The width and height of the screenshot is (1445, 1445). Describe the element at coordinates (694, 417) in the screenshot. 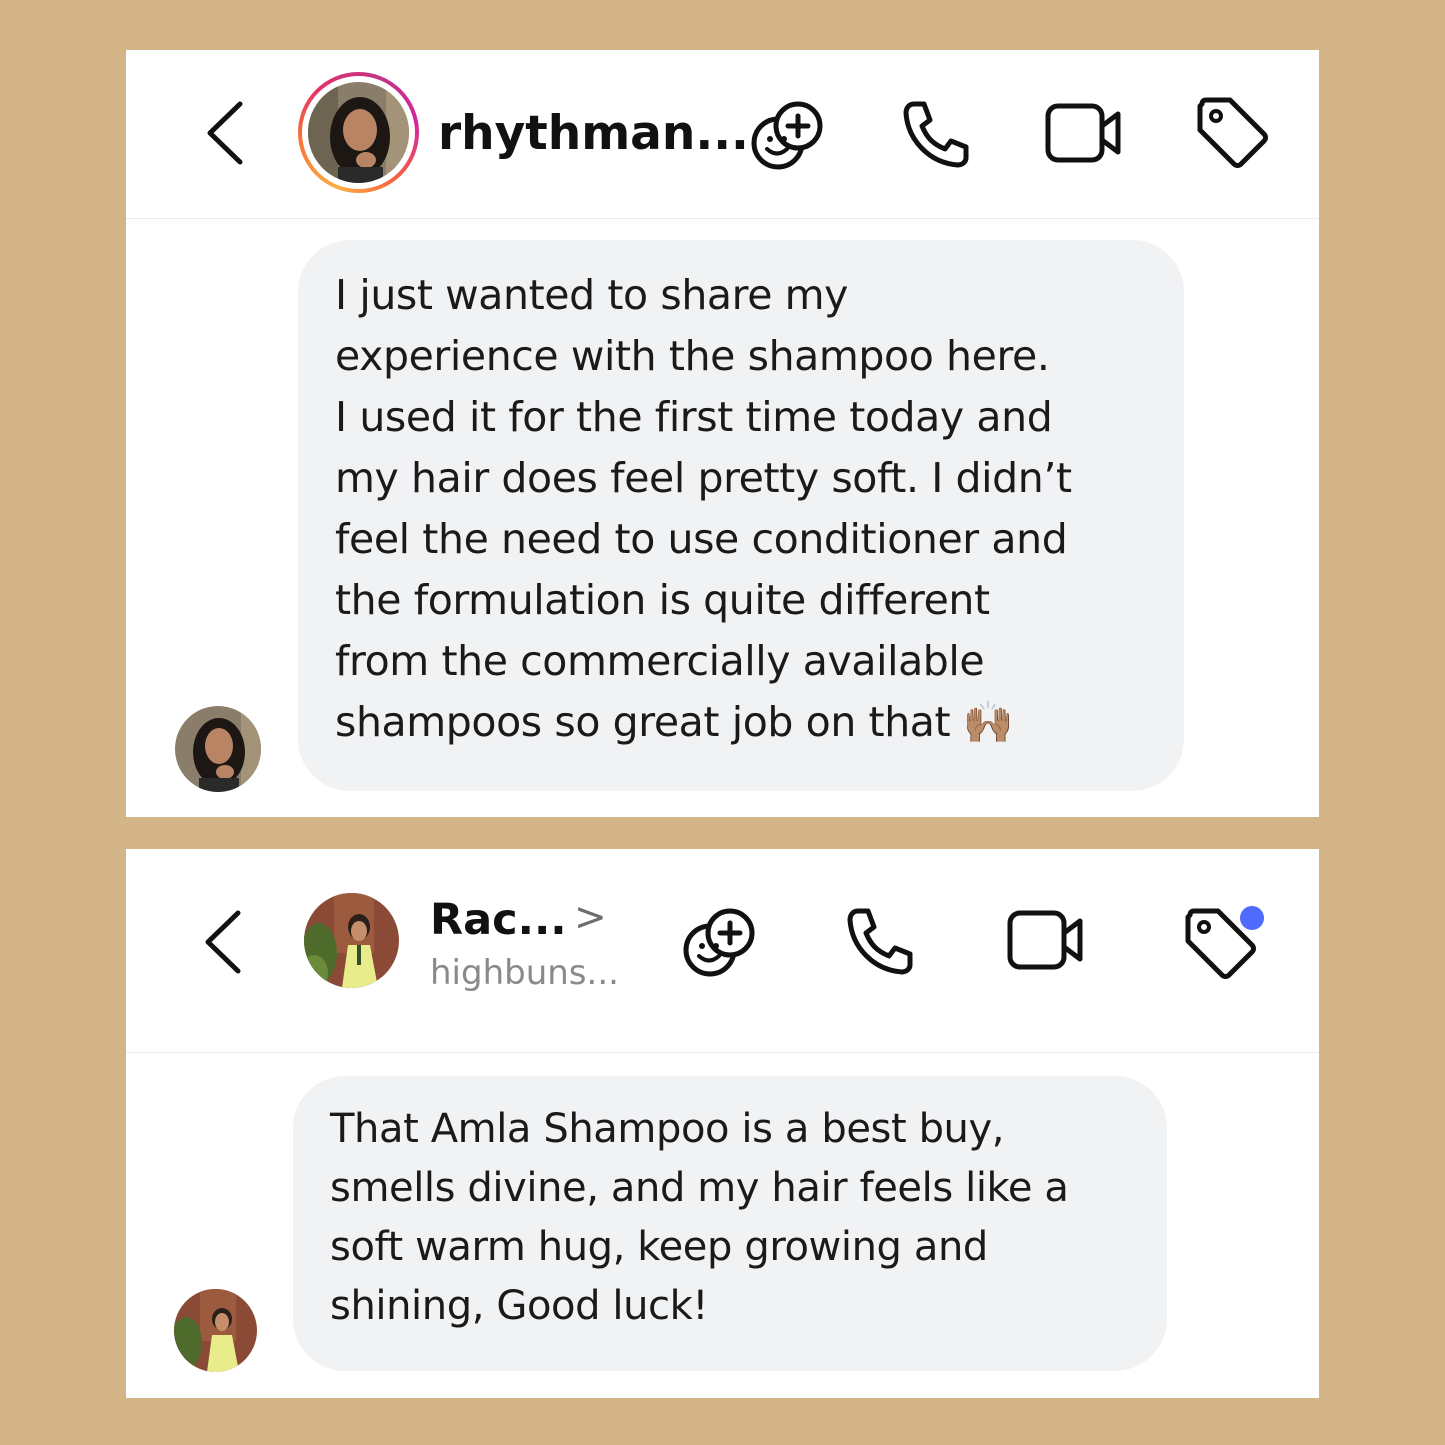

I see `message-line: I used it for the first time today and` at that location.